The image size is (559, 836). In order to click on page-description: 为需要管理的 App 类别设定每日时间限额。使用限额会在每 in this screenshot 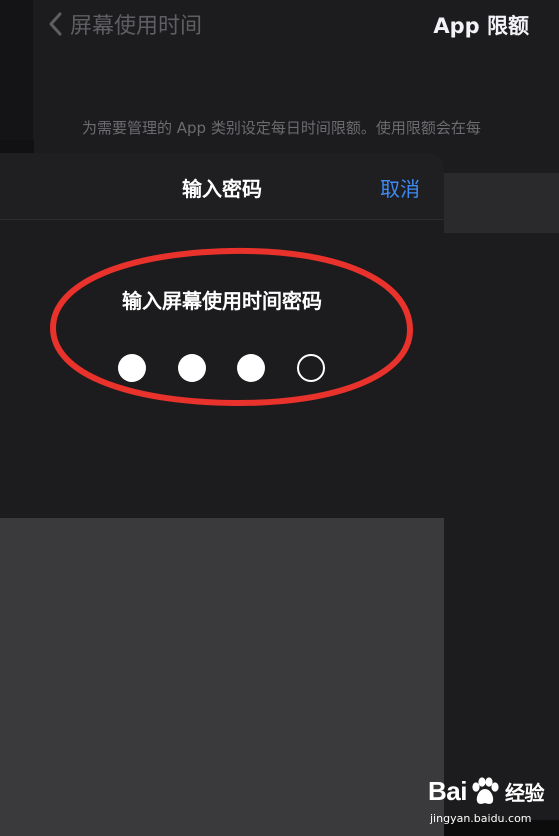, I will do `click(281, 128)`.